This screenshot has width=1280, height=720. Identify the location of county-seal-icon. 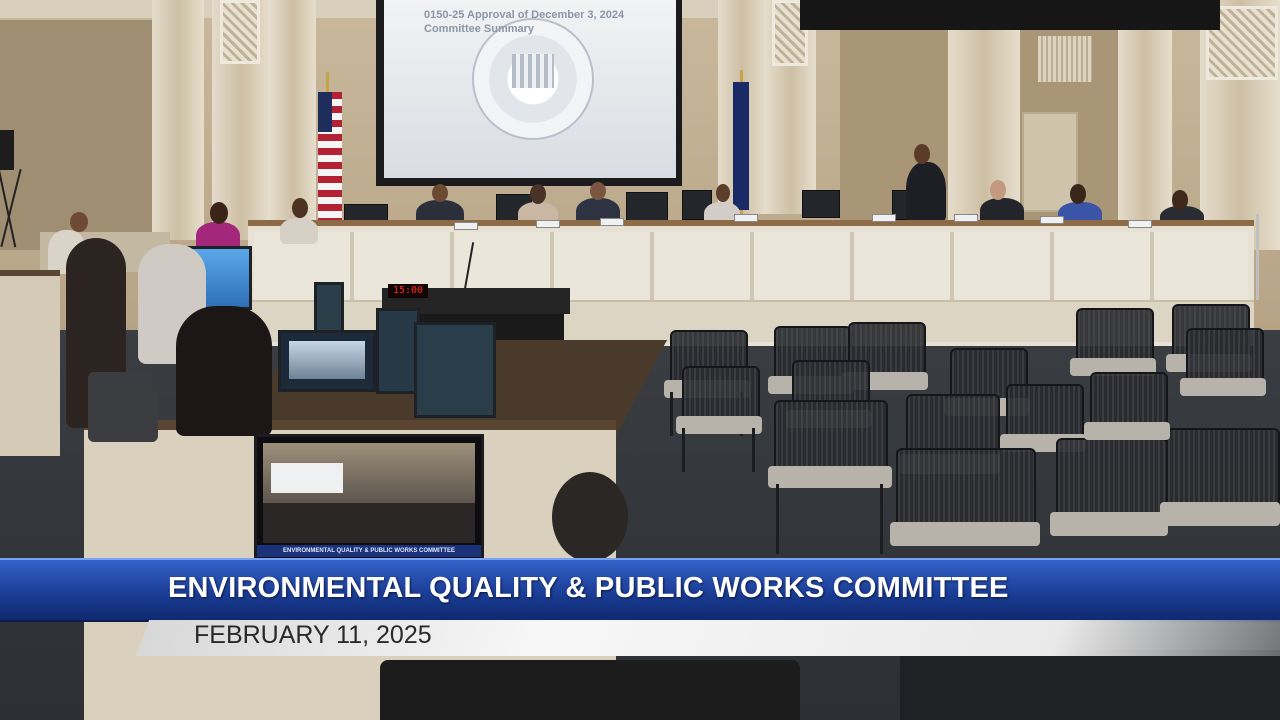
(533, 79).